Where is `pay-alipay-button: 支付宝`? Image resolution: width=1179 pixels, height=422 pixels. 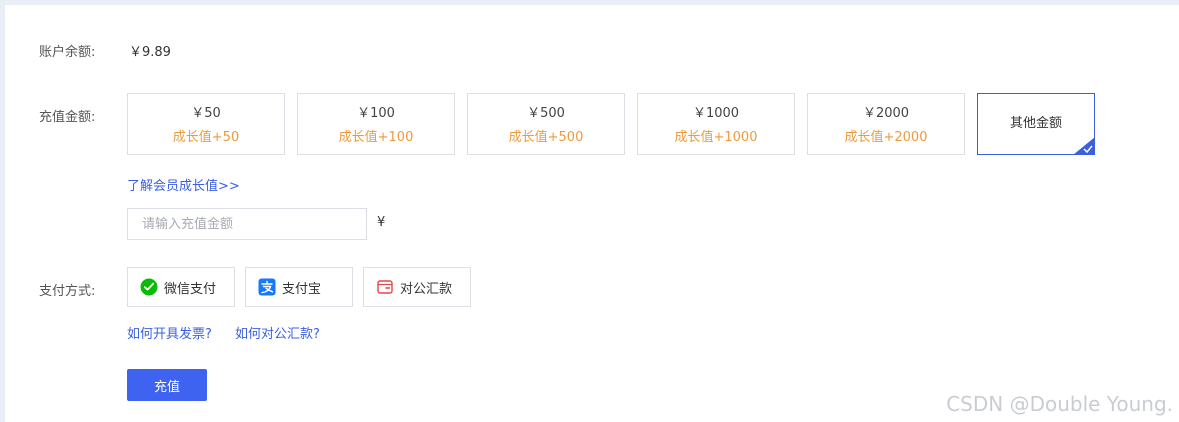
pay-alipay-button: 支付宝 is located at coordinates (299, 287).